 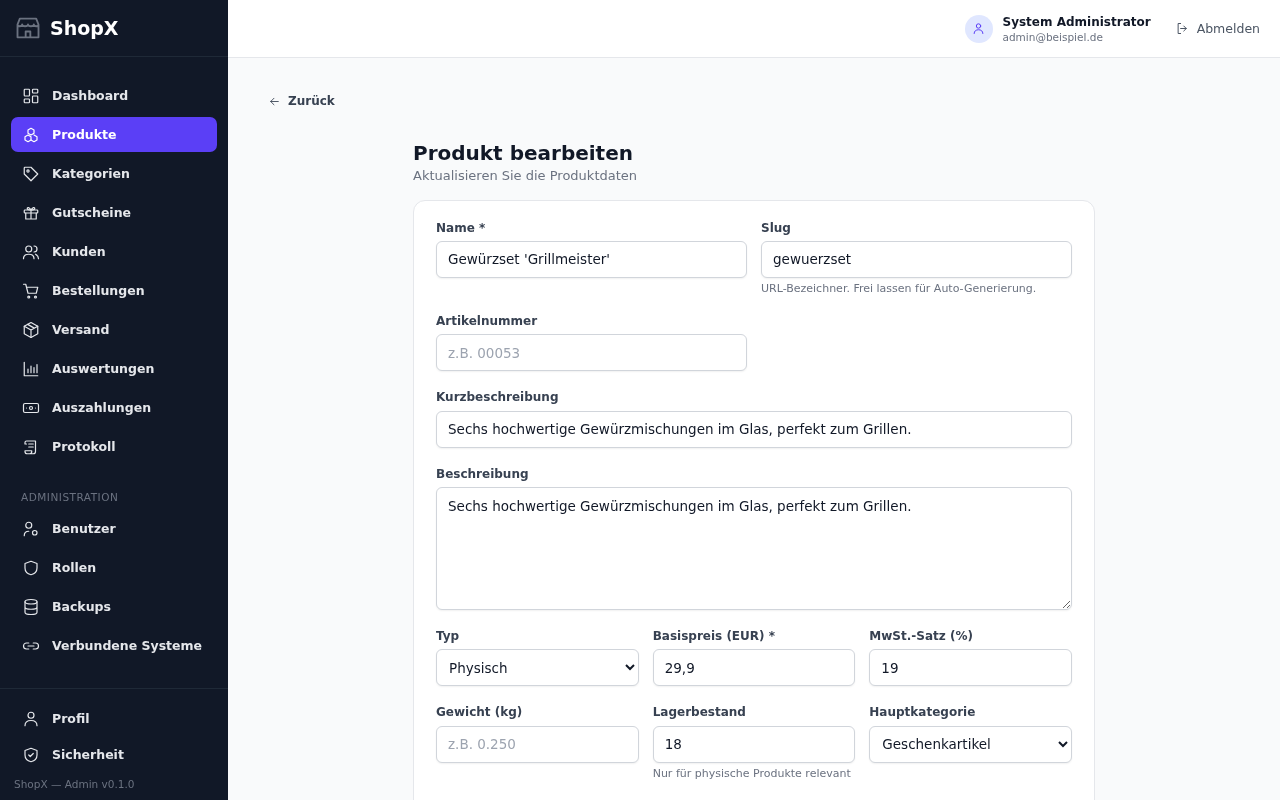 What do you see at coordinates (114, 134) in the screenshot?
I see `nav-item: Produkte` at bounding box center [114, 134].